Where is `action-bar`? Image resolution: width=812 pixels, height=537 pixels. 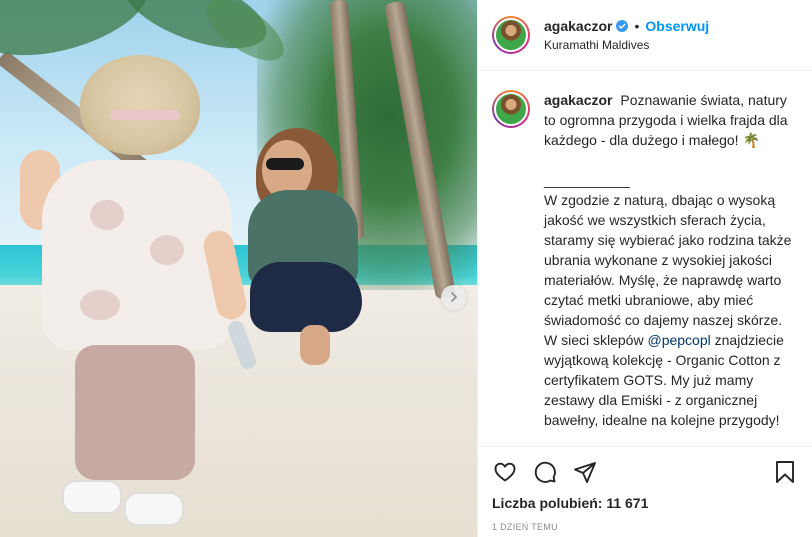
action-bar is located at coordinates (645, 472).